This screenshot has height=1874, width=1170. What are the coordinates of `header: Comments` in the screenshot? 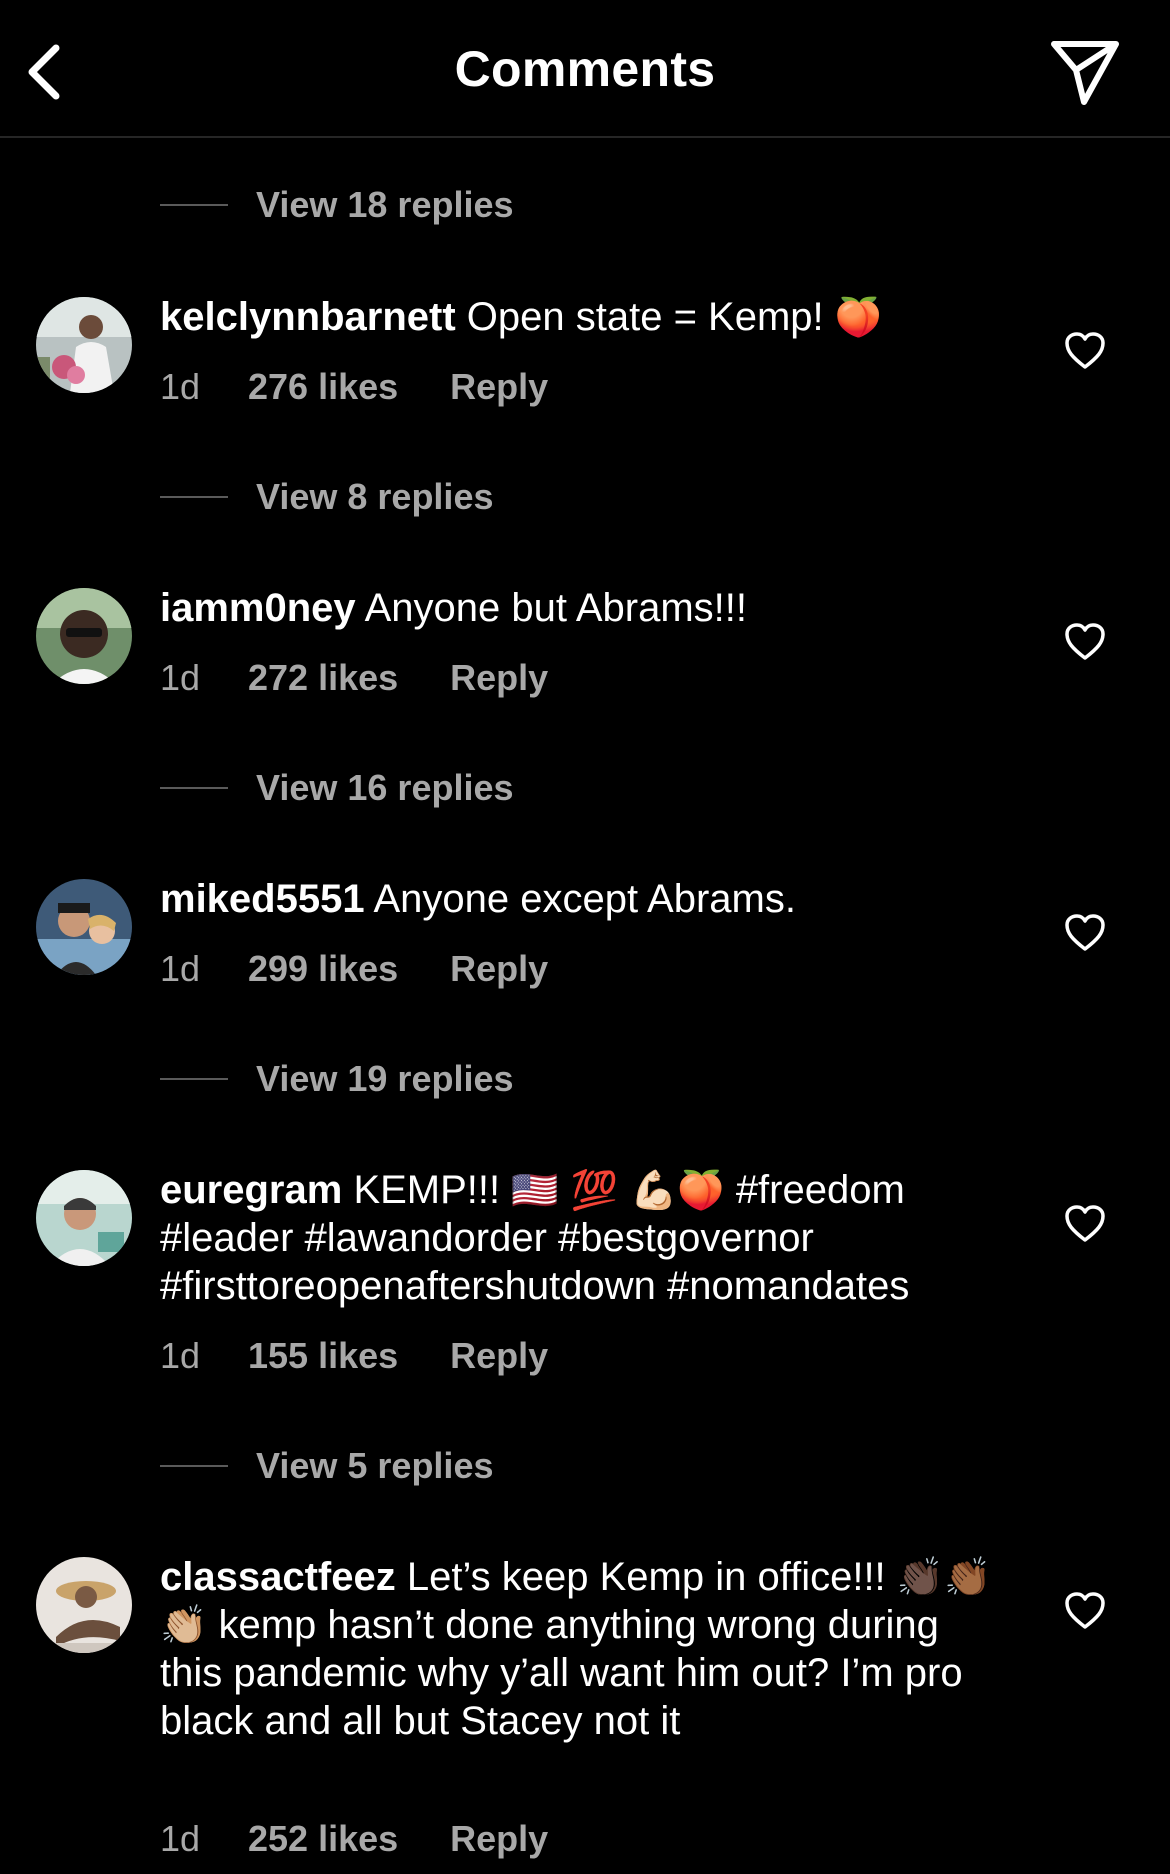 It's located at (585, 69).